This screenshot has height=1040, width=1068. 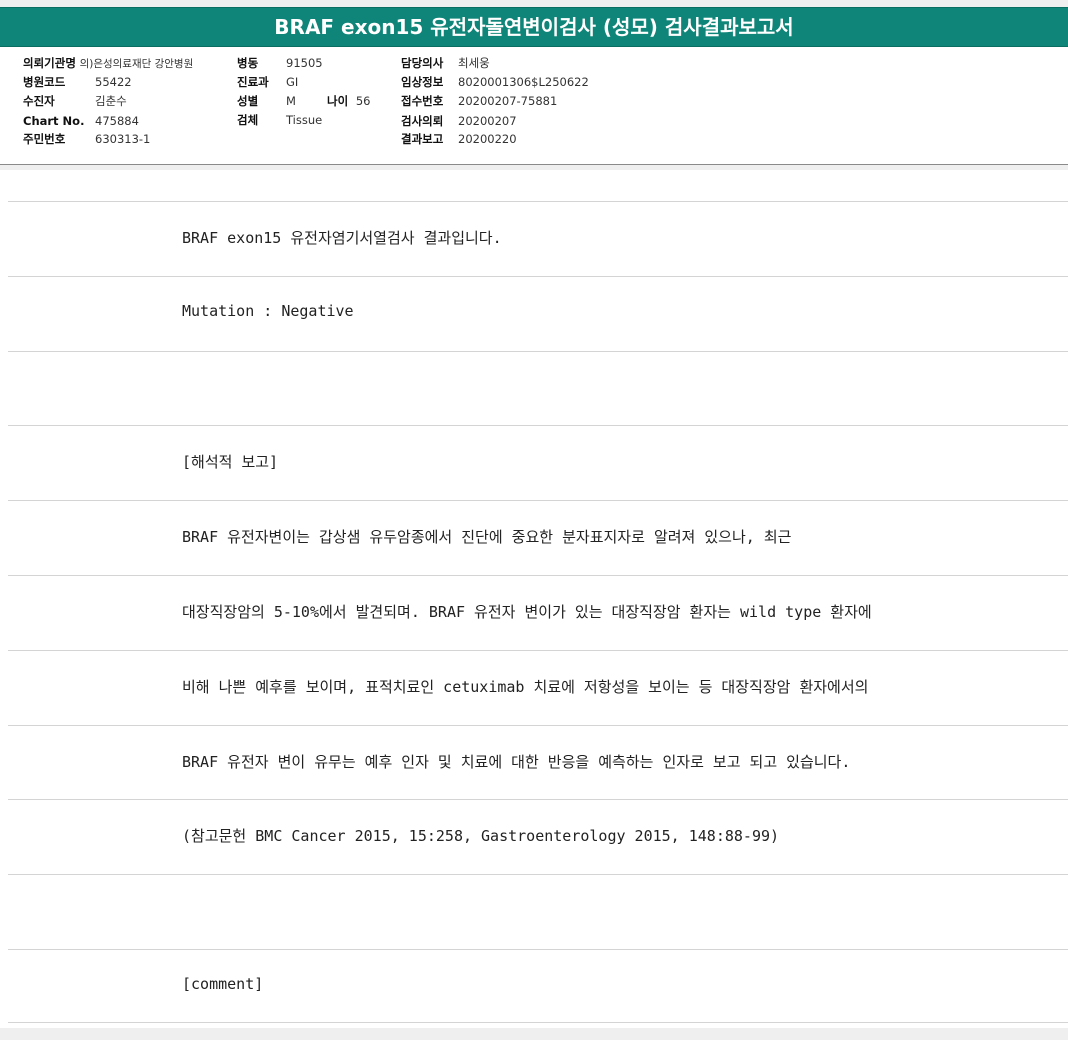 I want to click on bottom-divider, so click(x=538, y=1022).